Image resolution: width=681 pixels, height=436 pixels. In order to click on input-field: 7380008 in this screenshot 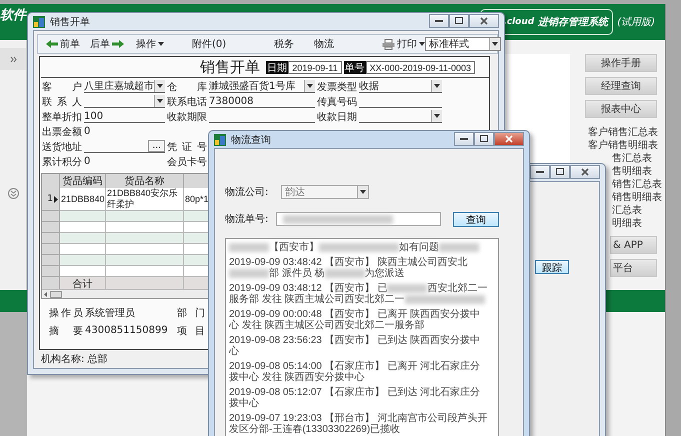, I will do `click(262, 101)`.